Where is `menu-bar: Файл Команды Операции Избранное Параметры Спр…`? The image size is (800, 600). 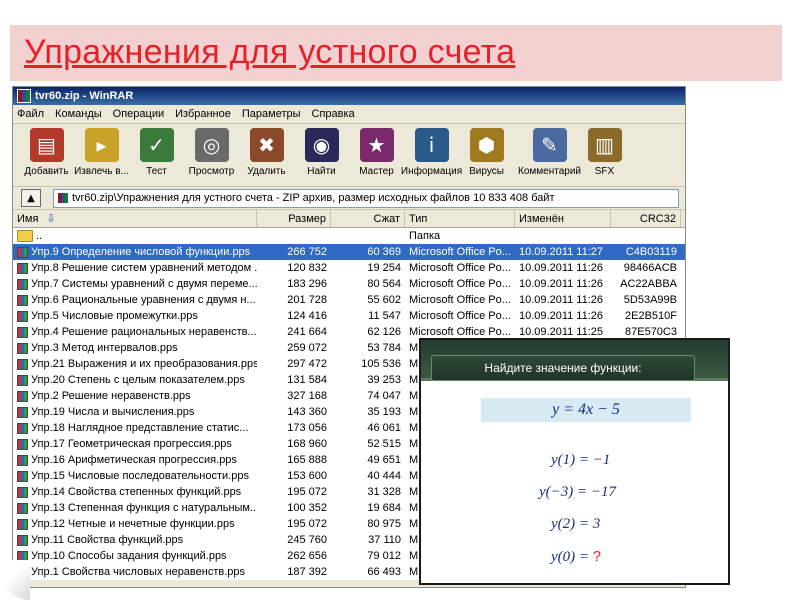
menu-bar: Файл Команды Операции Избранное Параметры Спр… is located at coordinates (349, 114).